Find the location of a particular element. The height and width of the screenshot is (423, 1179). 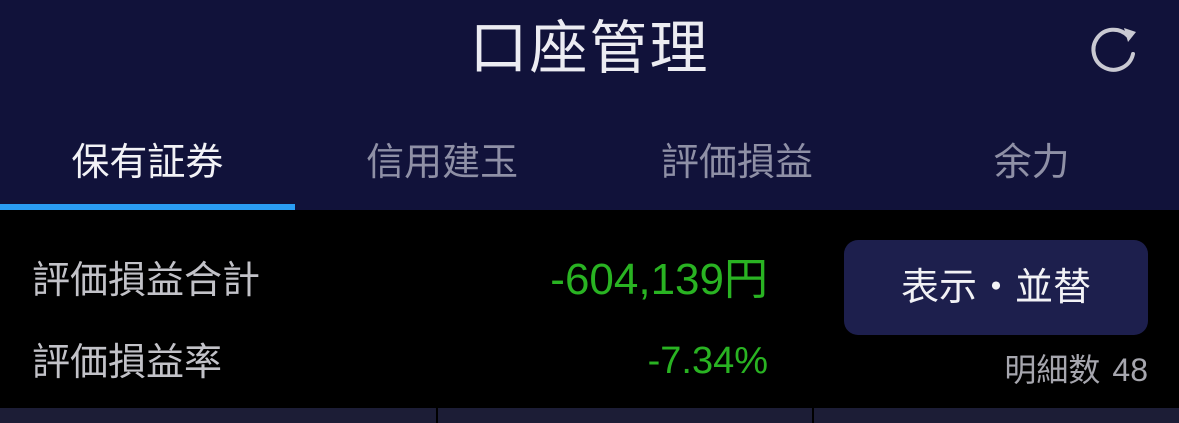

page-title: 口座管理 is located at coordinates (589, 48).